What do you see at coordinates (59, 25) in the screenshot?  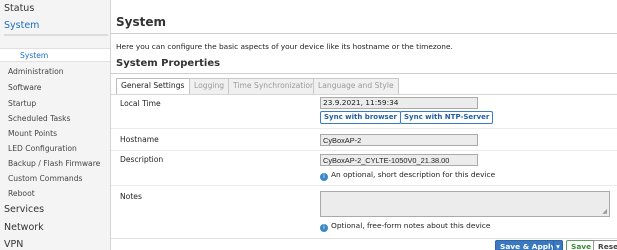 I see `sidebar-item-system: System` at bounding box center [59, 25].